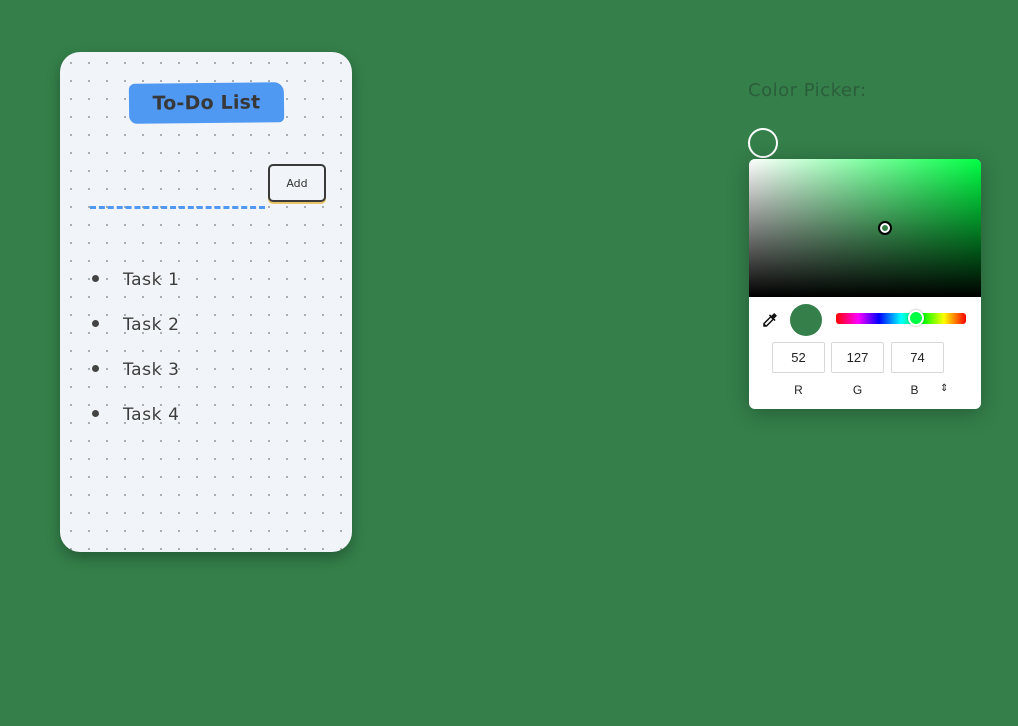 This screenshot has width=1018, height=726. What do you see at coordinates (857, 357) in the screenshot?
I see `green-input: 127` at bounding box center [857, 357].